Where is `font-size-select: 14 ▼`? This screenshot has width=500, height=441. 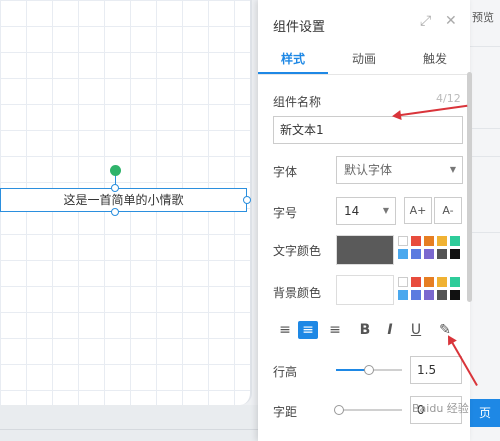 font-size-select: 14 ▼ is located at coordinates (366, 211).